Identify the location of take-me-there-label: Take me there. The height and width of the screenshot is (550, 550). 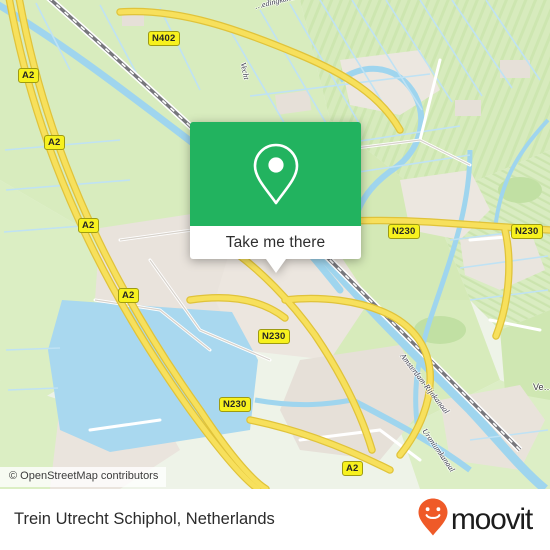
(275, 242).